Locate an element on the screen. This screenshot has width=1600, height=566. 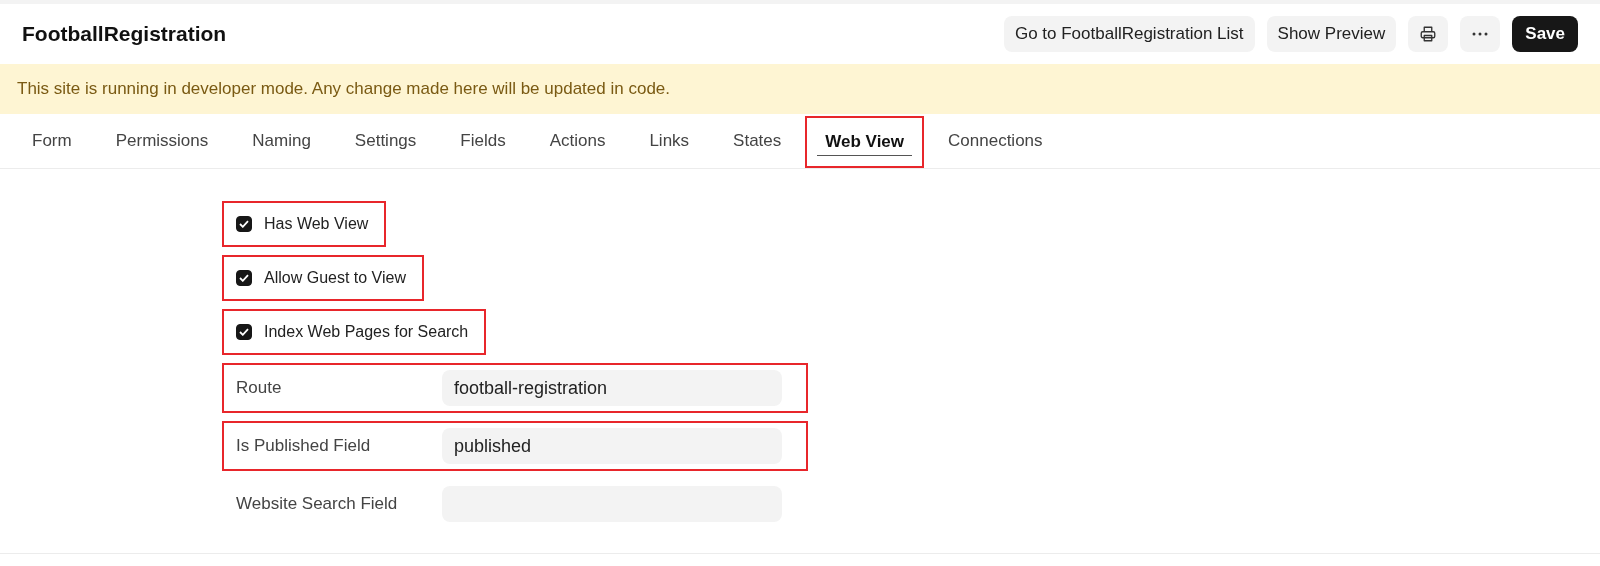
checkbox-label: Has Web View is located at coordinates (316, 224).